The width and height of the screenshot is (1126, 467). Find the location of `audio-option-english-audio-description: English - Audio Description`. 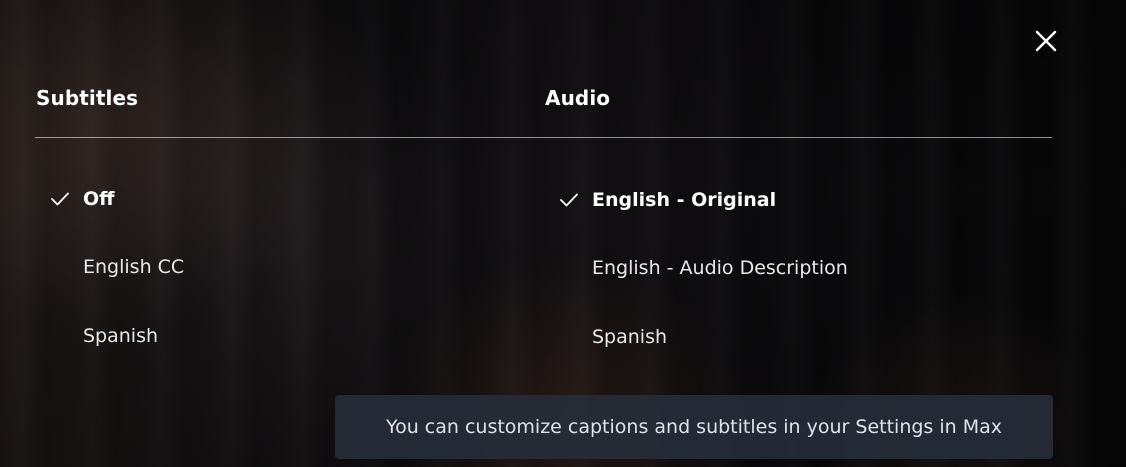

audio-option-english-audio-description: English - Audio Description is located at coordinates (720, 268).